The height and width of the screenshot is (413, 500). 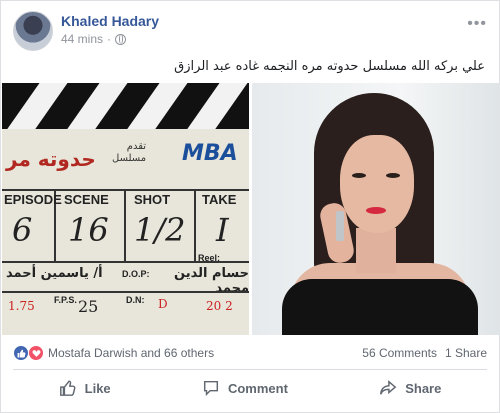 What do you see at coordinates (210, 153) in the screenshot?
I see `mba-logo: MBA` at bounding box center [210, 153].